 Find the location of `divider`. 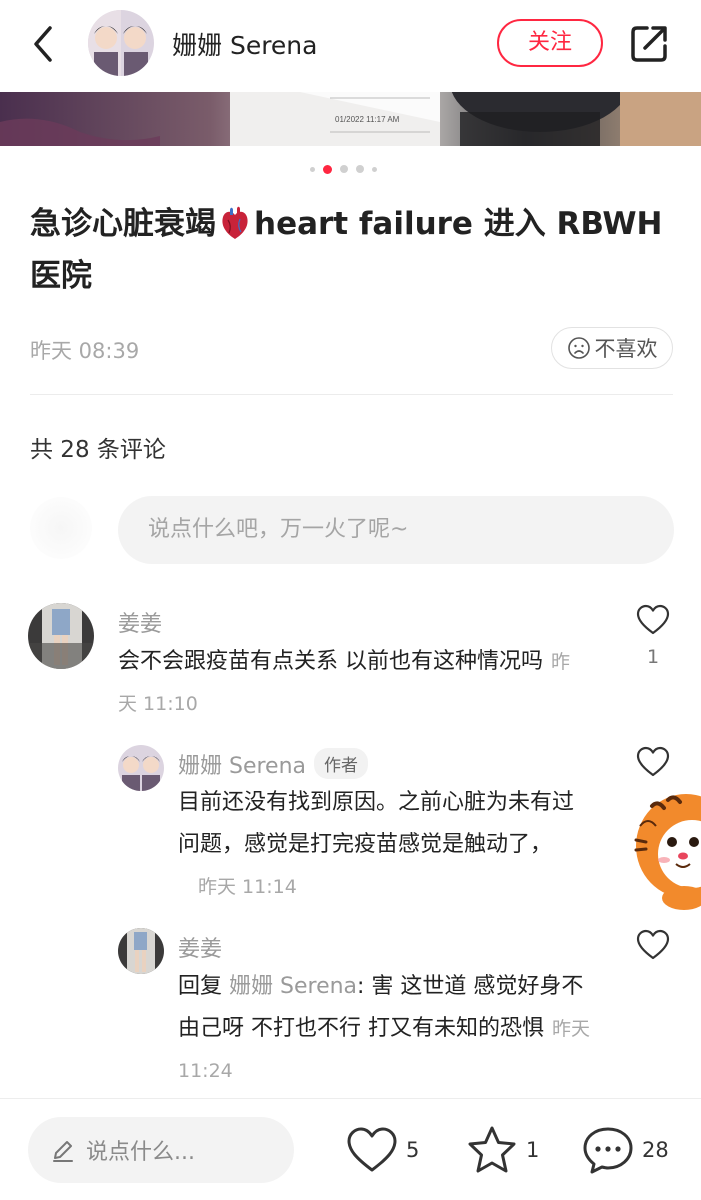

divider is located at coordinates (351, 394).